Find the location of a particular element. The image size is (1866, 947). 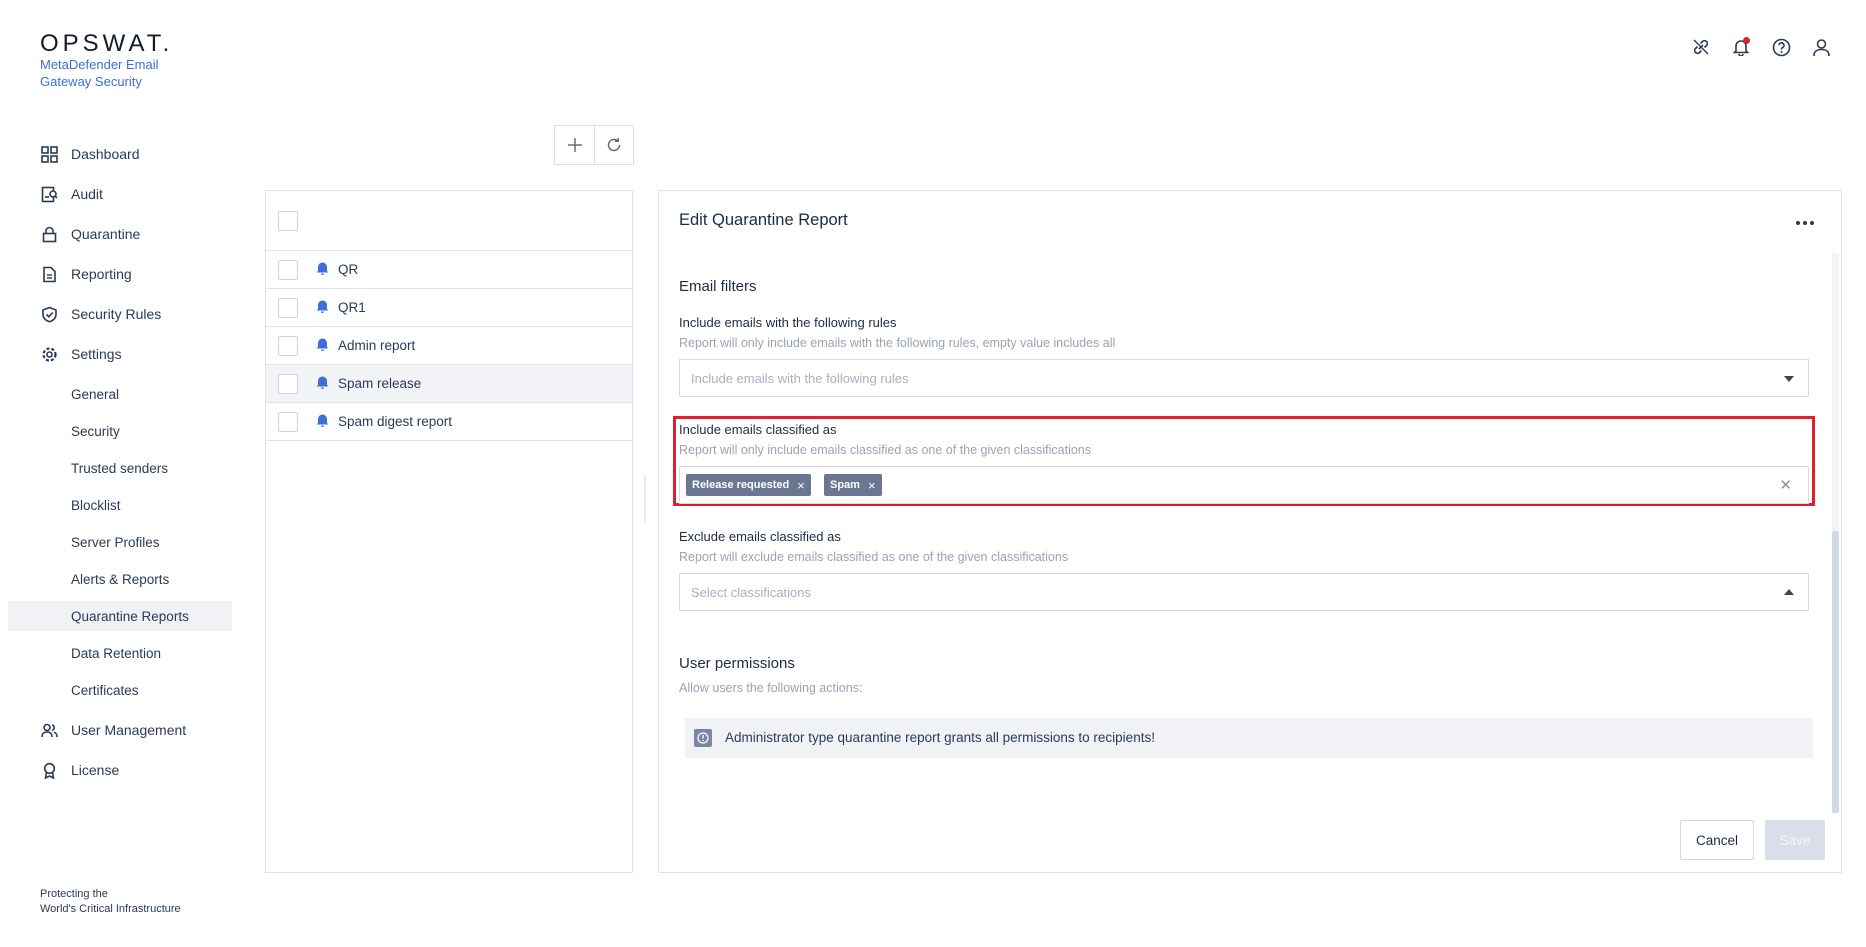

sidebar-item-label: User Management is located at coordinates (129, 730).